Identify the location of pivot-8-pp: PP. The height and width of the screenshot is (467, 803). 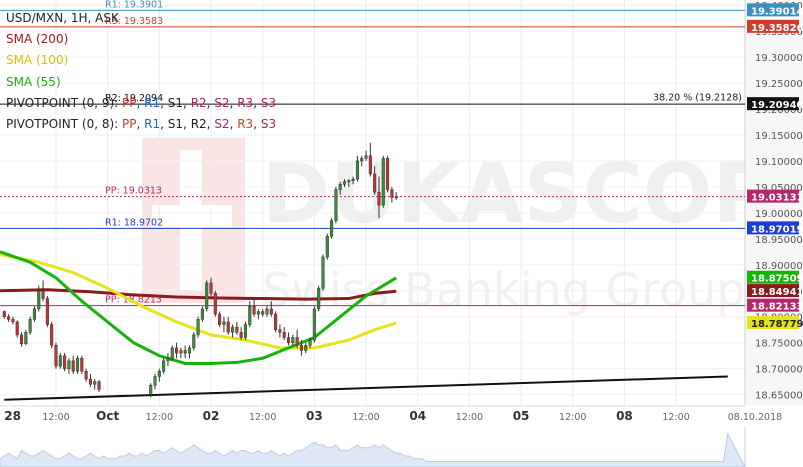
(129, 124).